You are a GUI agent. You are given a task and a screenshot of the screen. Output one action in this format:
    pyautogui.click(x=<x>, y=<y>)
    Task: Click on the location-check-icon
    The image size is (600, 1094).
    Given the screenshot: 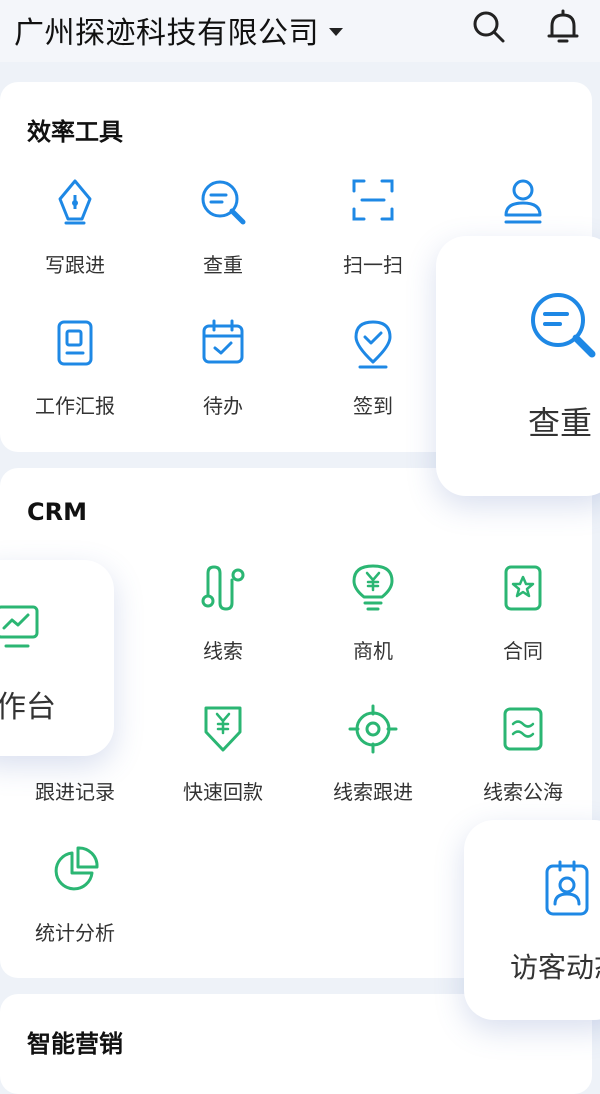 What is the action you would take?
    pyautogui.click(x=373, y=344)
    